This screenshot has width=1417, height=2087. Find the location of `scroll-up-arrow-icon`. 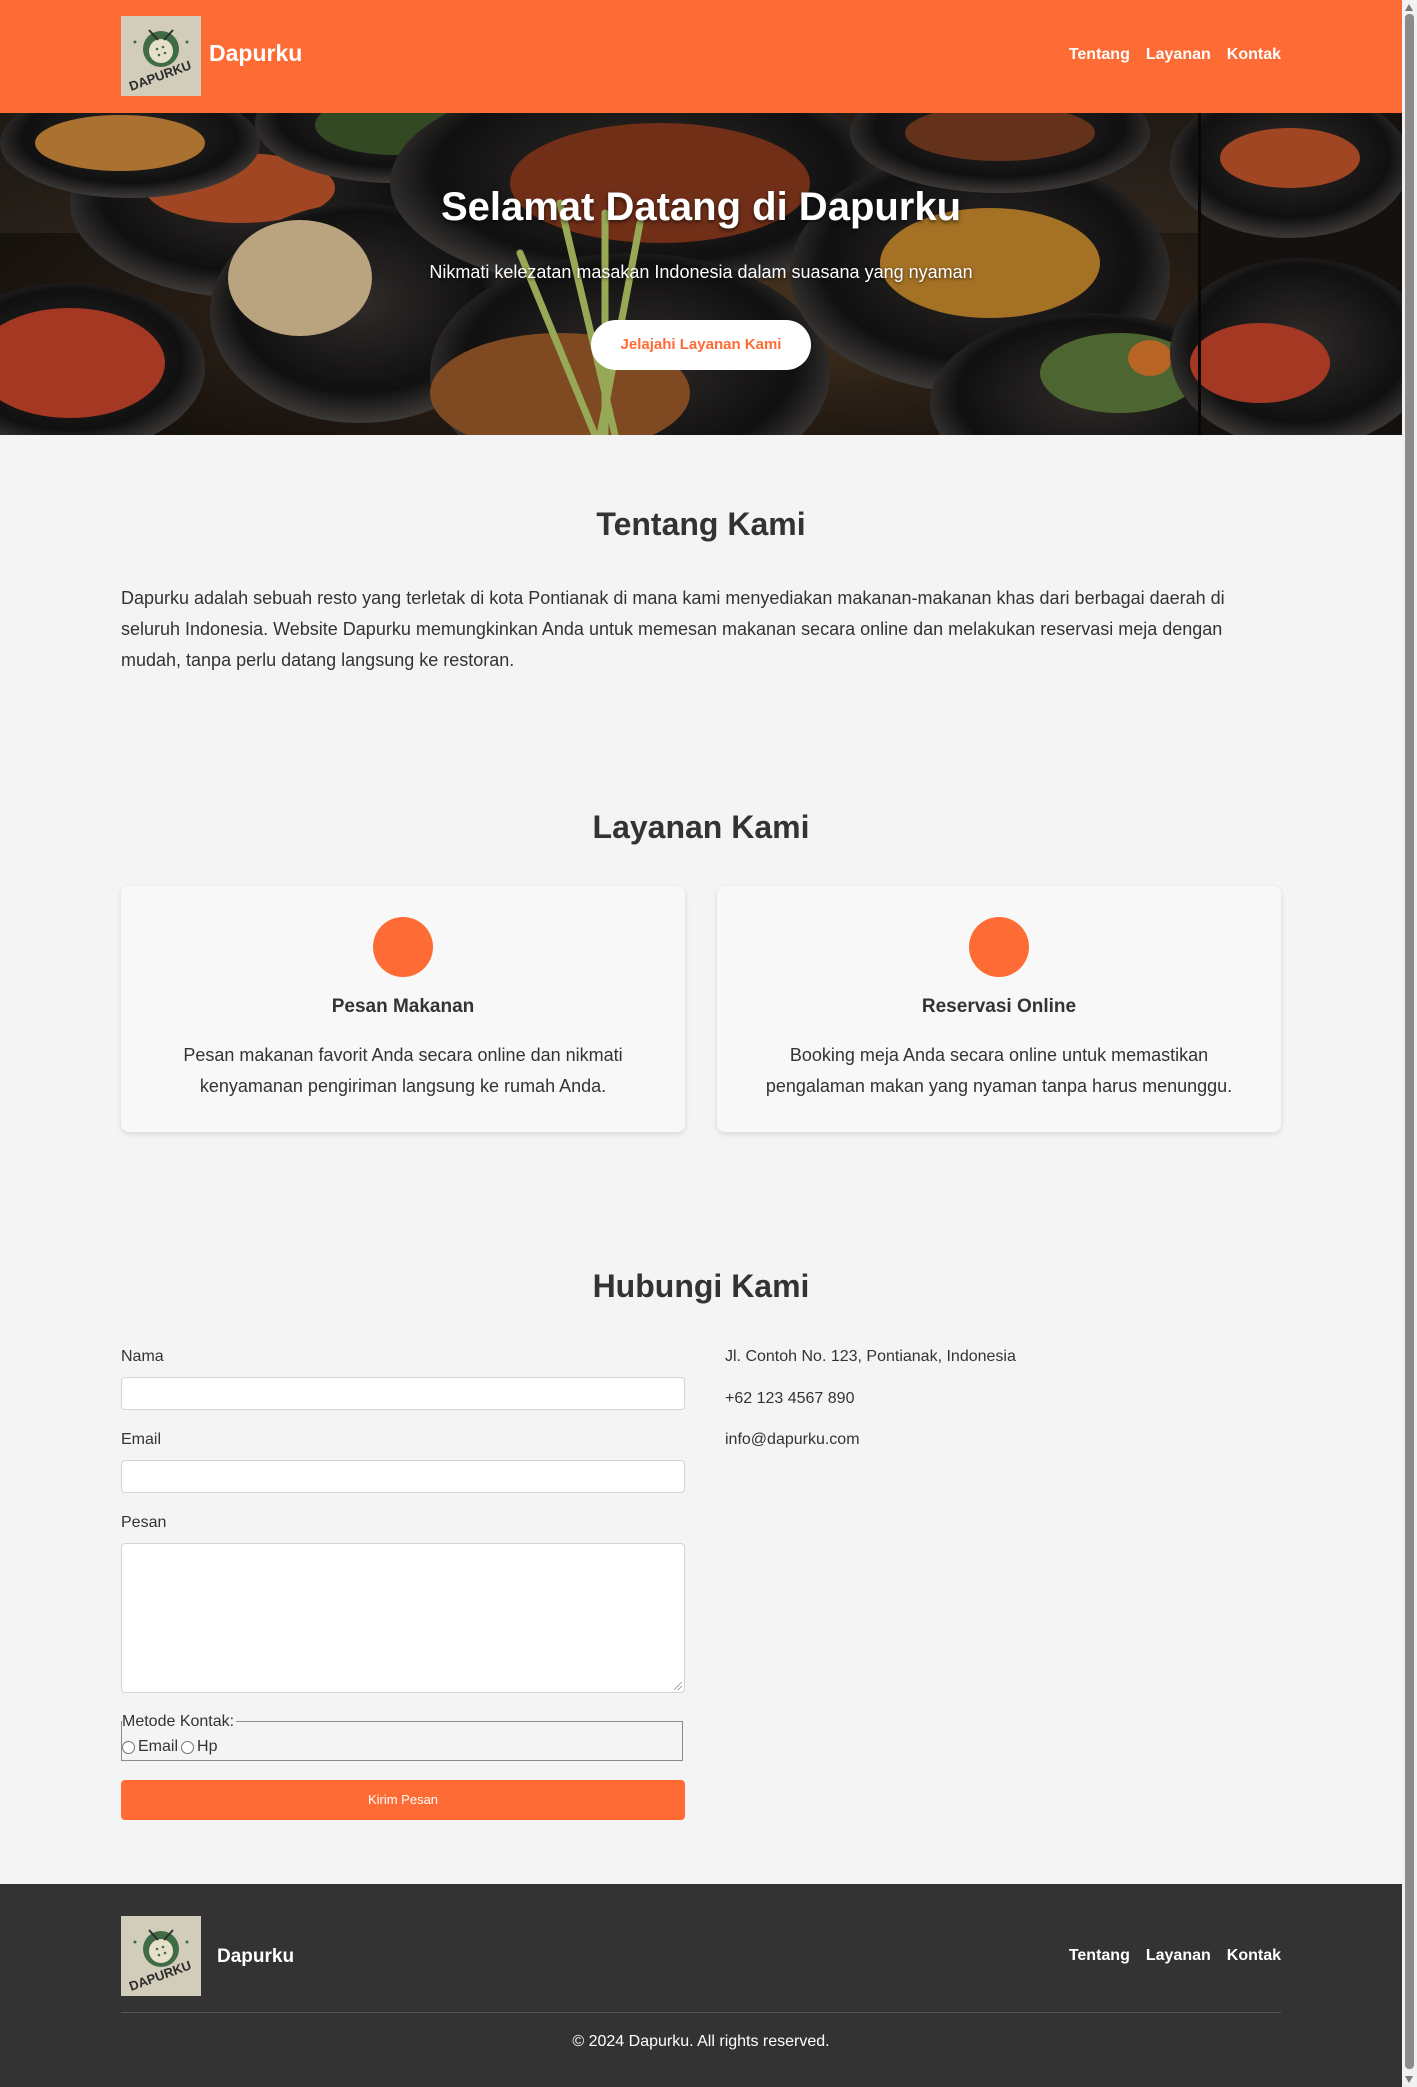

scroll-up-arrow-icon is located at coordinates (1409, 7).